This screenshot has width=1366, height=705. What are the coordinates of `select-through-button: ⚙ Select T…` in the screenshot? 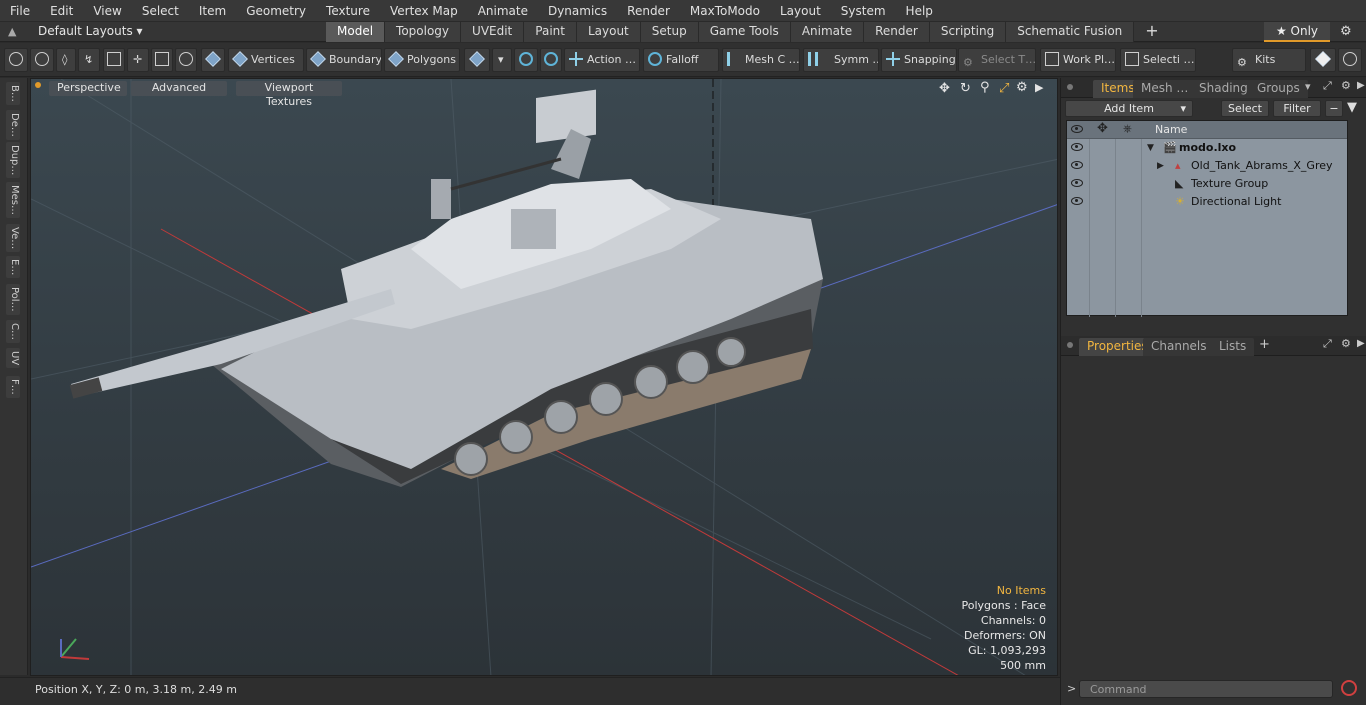 It's located at (997, 60).